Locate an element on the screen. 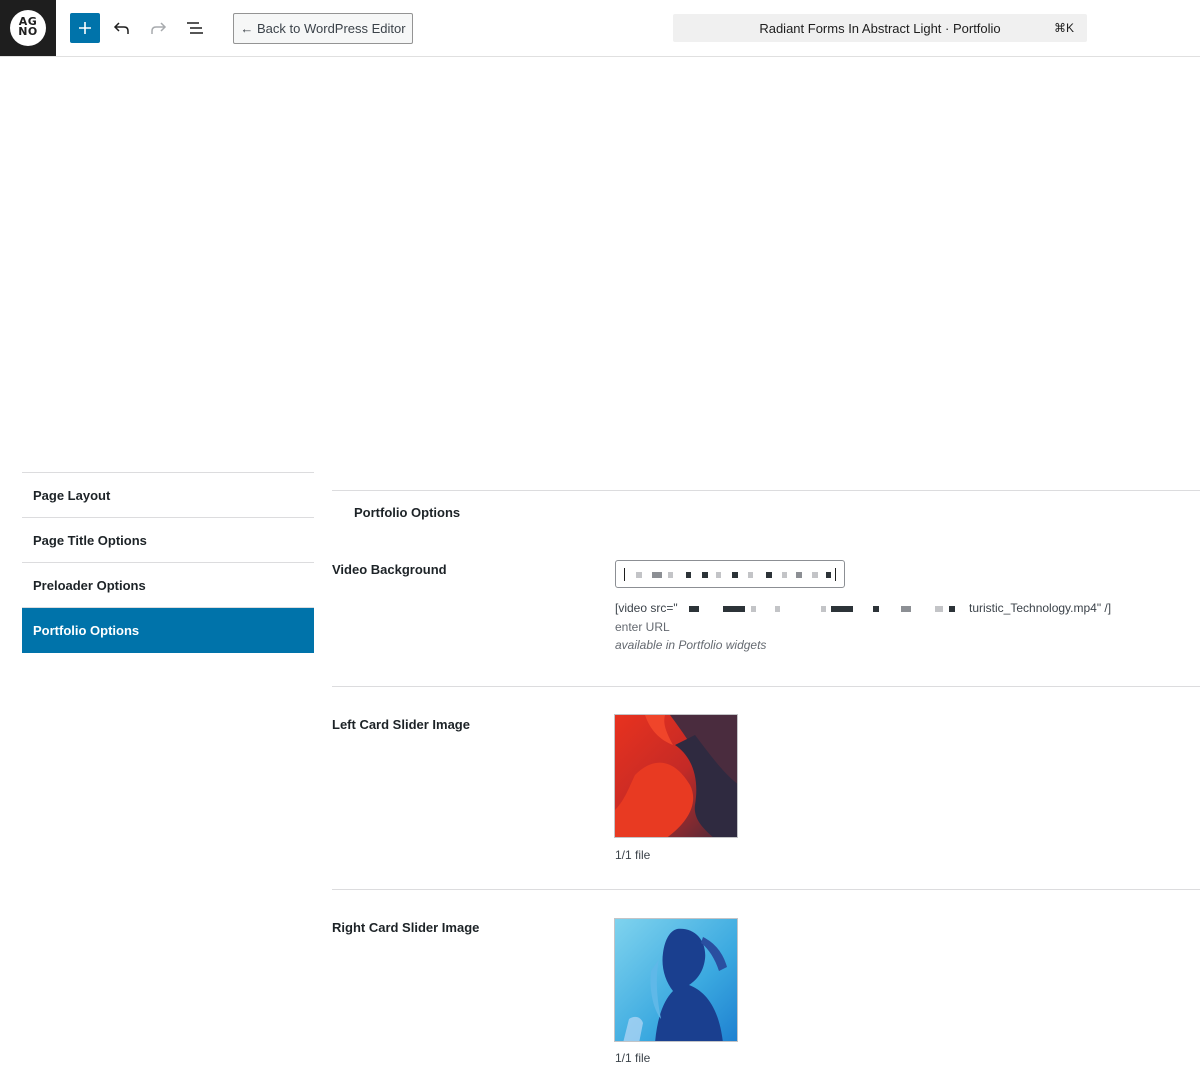 Image resolution: width=1200 pixels, height=1065 pixels. list-view-button is located at coordinates (195, 28).